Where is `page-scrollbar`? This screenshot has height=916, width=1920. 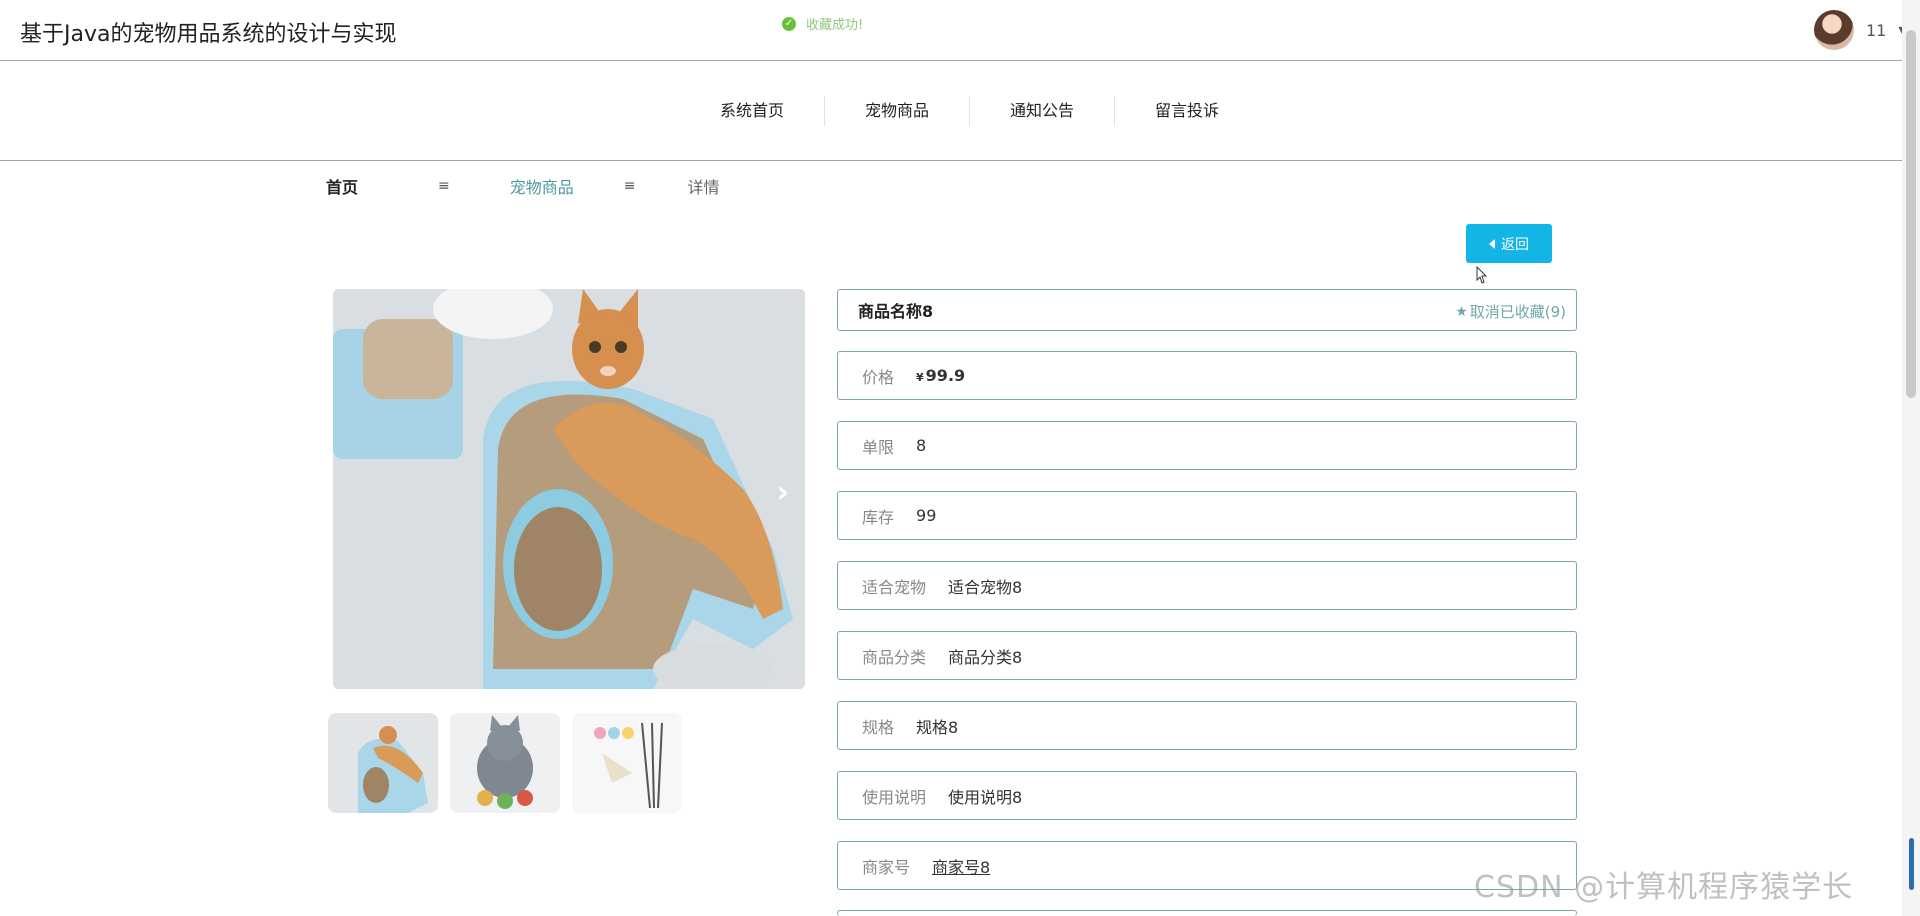
page-scrollbar is located at coordinates (1911, 458).